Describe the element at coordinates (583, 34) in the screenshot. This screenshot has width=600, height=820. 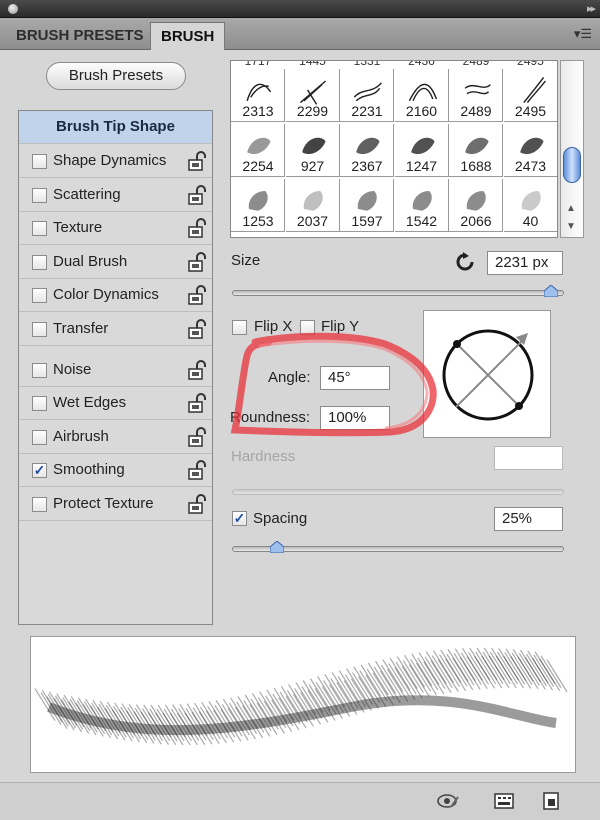
I see `panel-menu-icon: ▾☰` at that location.